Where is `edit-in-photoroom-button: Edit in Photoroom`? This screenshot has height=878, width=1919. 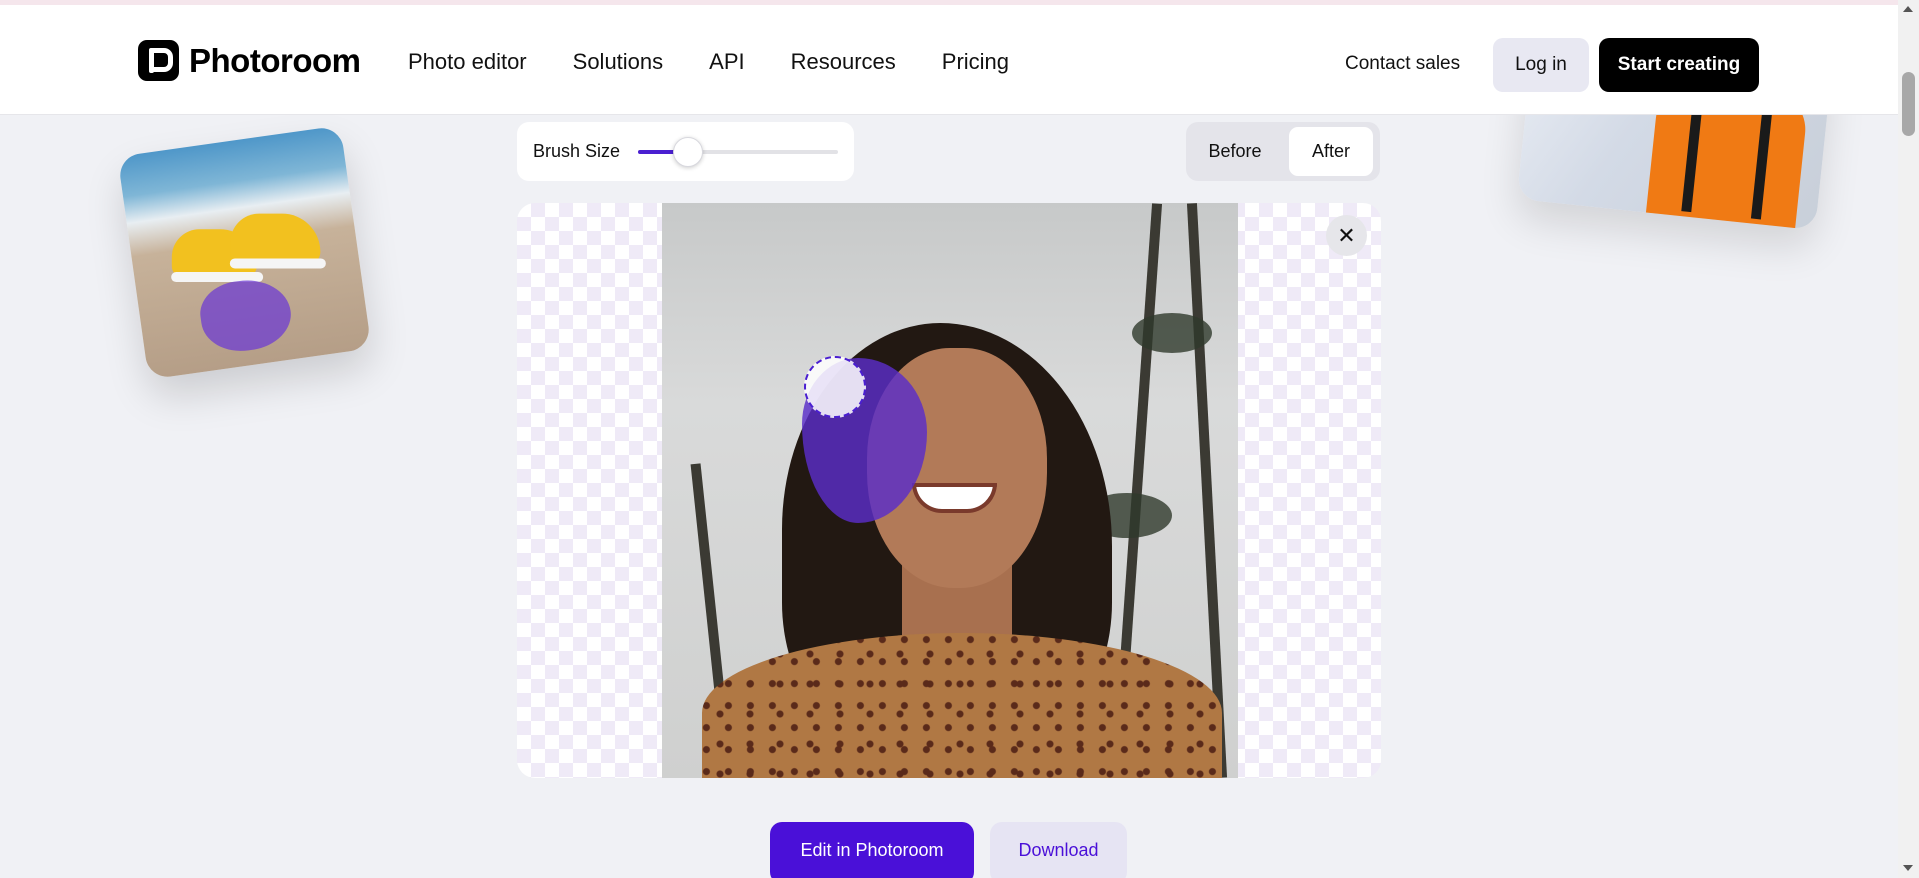
edit-in-photoroom-button: Edit in Photoroom is located at coordinates (872, 850).